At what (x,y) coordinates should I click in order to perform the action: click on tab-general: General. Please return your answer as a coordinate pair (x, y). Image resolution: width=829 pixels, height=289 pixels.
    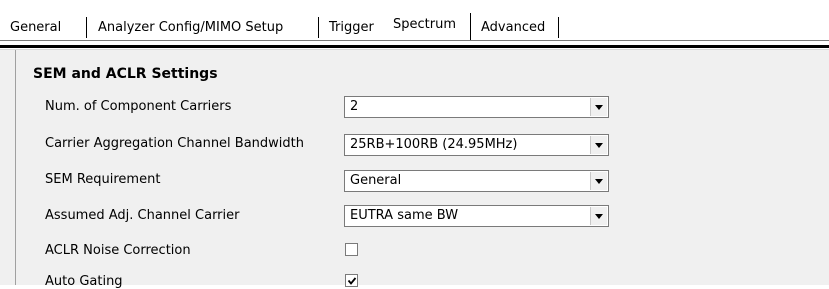
    Looking at the image, I should click on (35, 28).